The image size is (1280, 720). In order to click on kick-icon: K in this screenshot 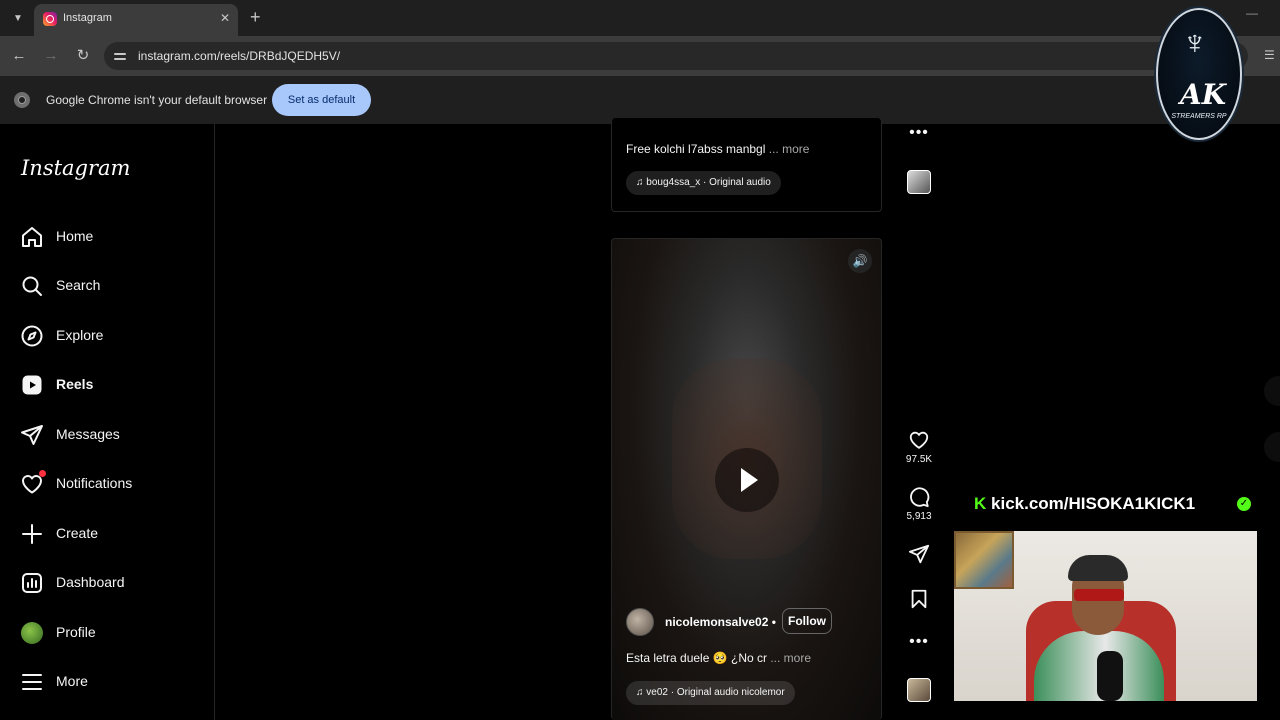, I will do `click(980, 503)`.